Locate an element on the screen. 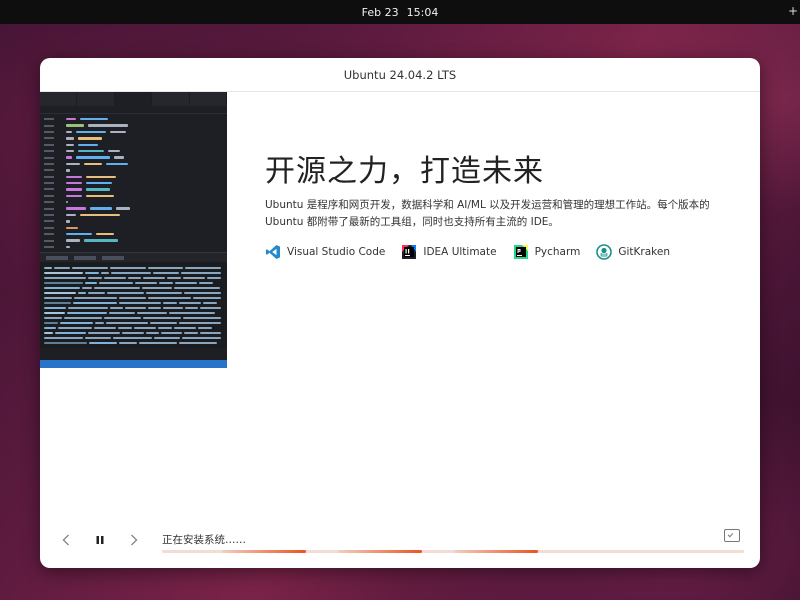  tool-label: GitKraken is located at coordinates (644, 252).